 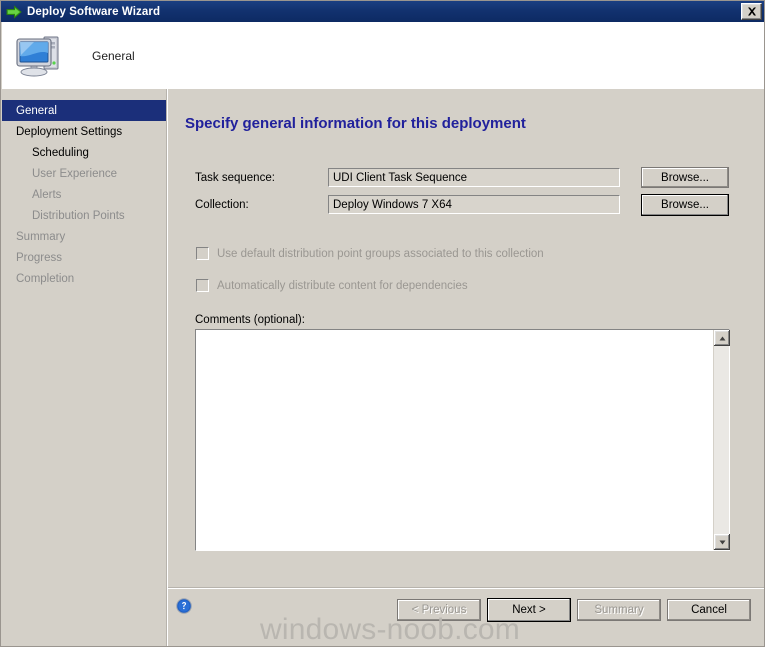 I want to click on auto-distribute-dependencies-checkbox, so click(x=202, y=285).